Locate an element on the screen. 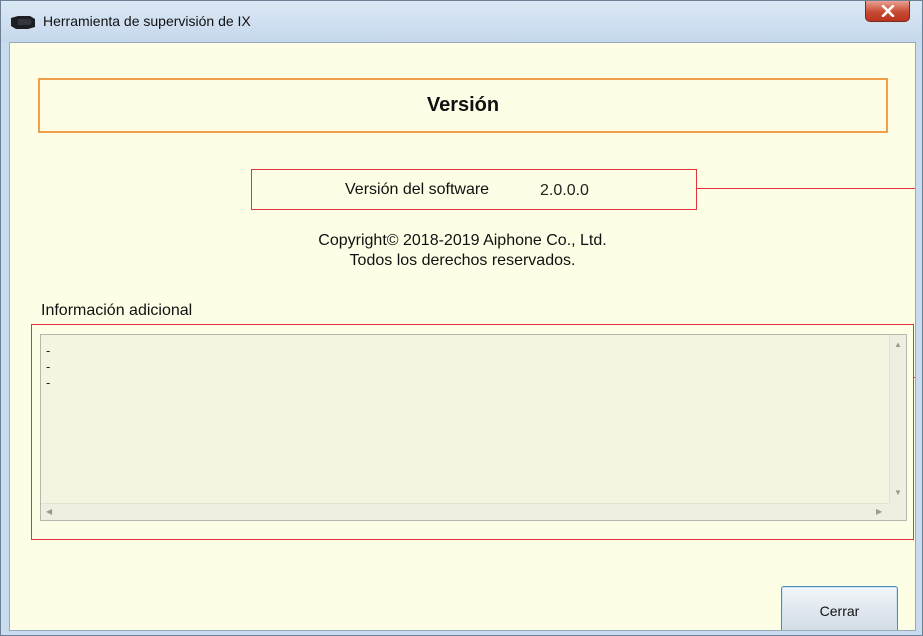 The height and width of the screenshot is (636, 923). scroll-down-arrow-icon: ▼ is located at coordinates (898, 493).